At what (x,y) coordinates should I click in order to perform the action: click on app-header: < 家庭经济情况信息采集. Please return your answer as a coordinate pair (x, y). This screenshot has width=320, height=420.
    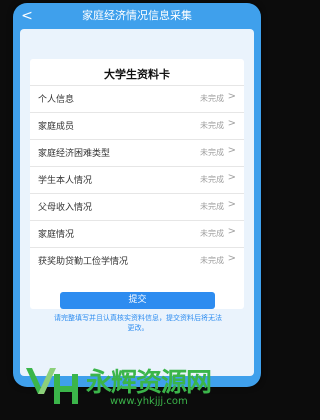
    Looking at the image, I should click on (137, 16).